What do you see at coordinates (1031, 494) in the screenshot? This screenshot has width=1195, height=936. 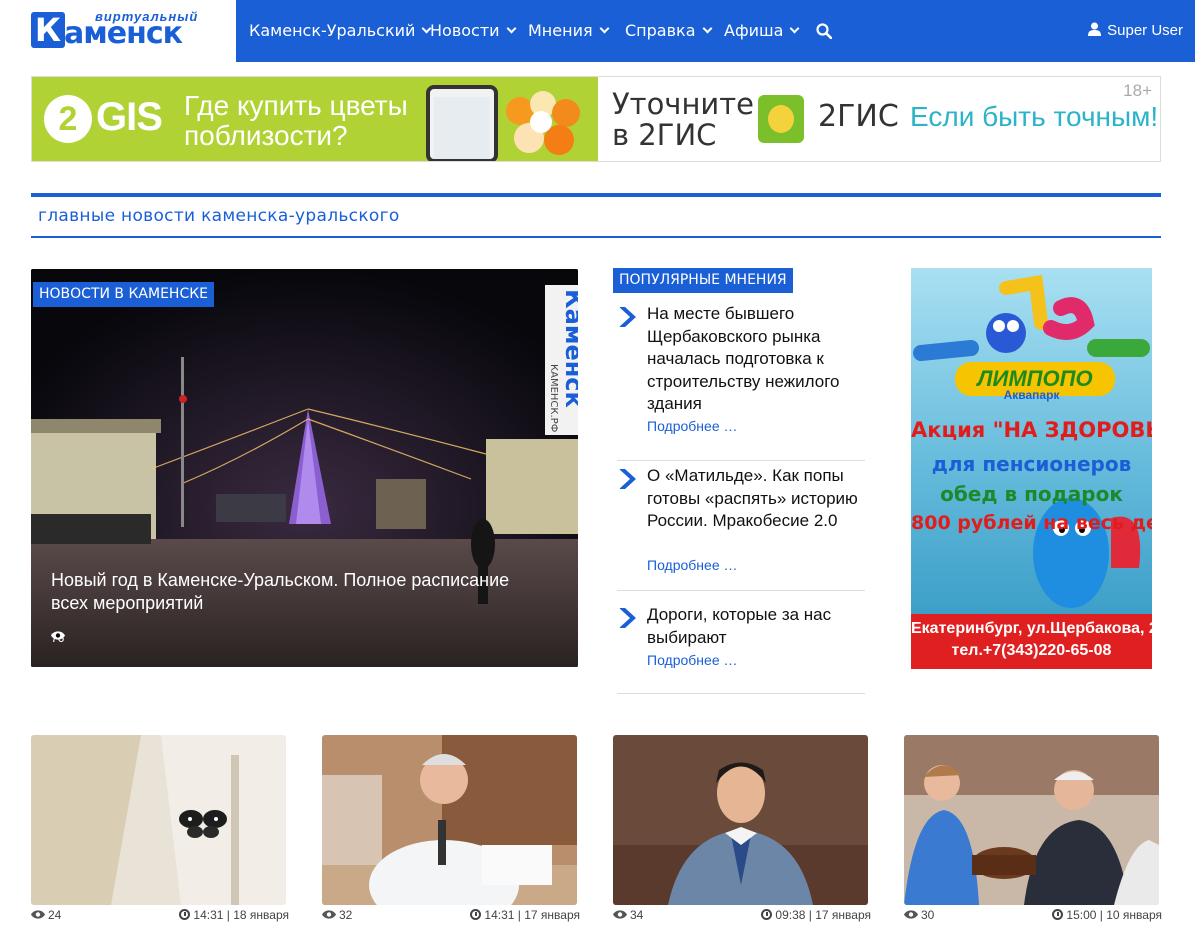 I see `ad-promo-gift: обед в подарок` at bounding box center [1031, 494].